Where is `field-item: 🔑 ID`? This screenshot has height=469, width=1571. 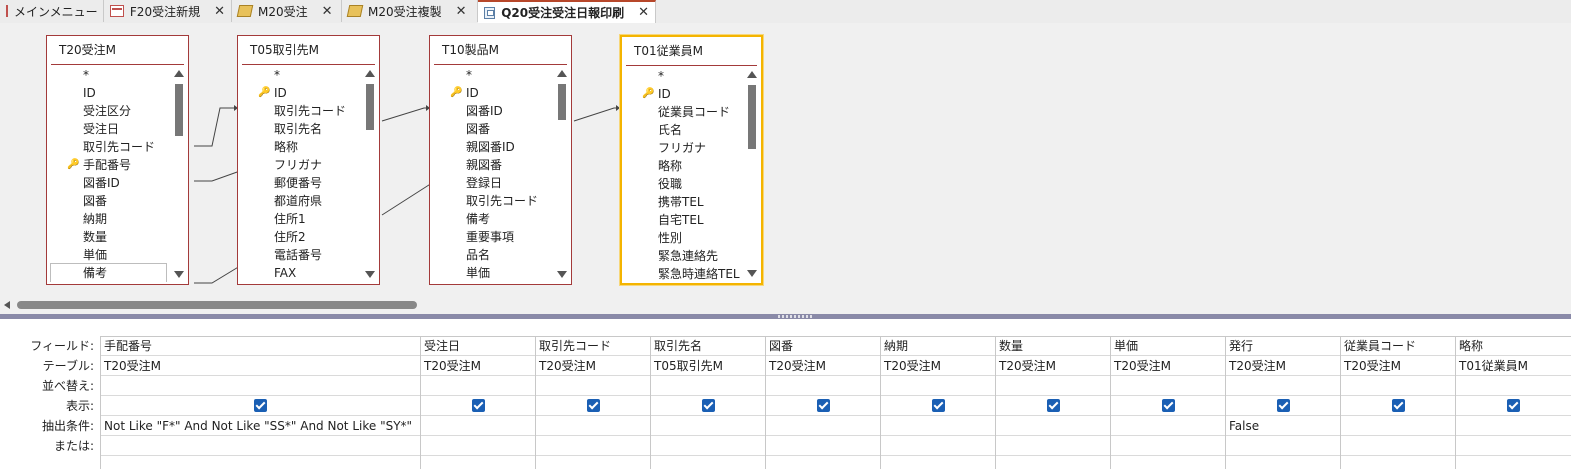 field-item: 🔑 ID is located at coordinates (491, 93).